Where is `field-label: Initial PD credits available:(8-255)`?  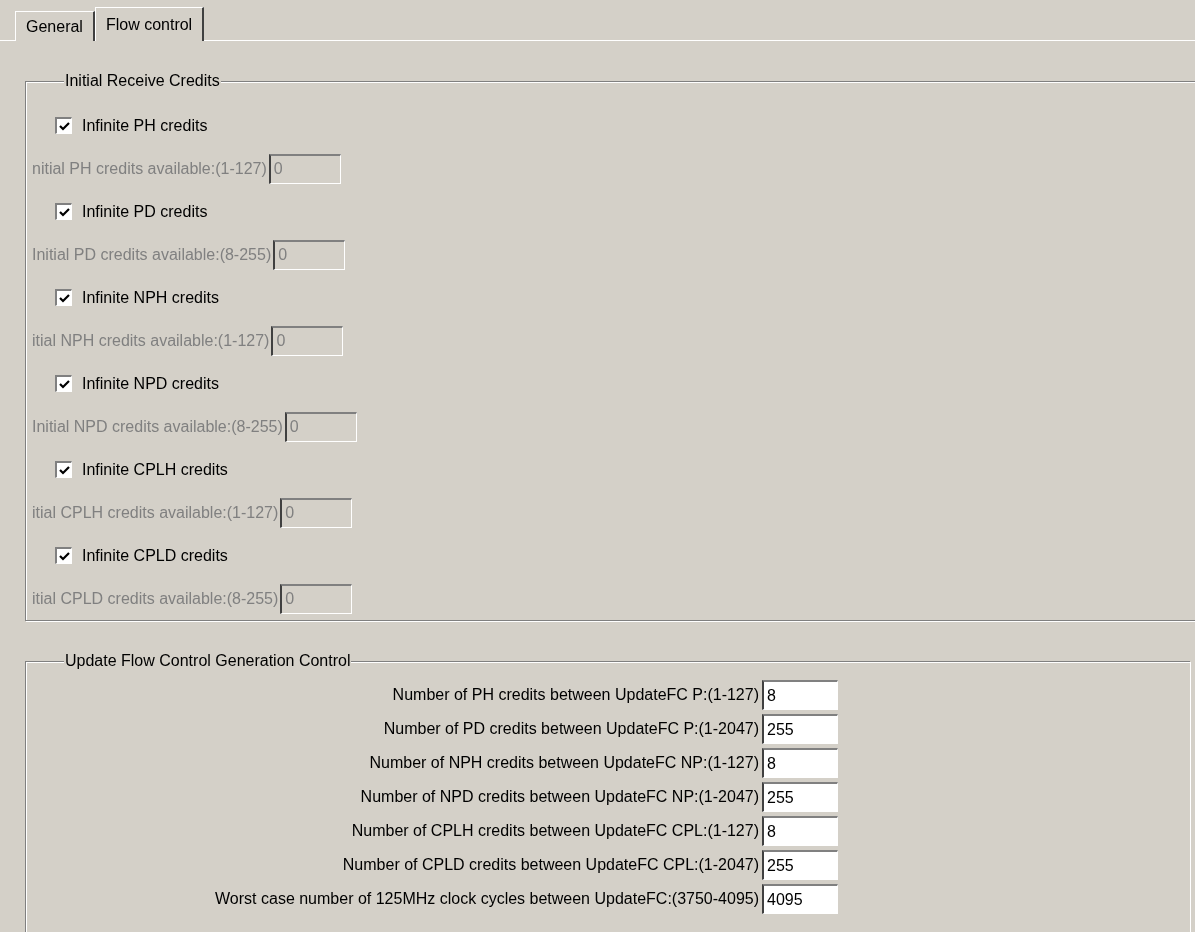 field-label: Initial PD credits available:(8-255) is located at coordinates (152, 254).